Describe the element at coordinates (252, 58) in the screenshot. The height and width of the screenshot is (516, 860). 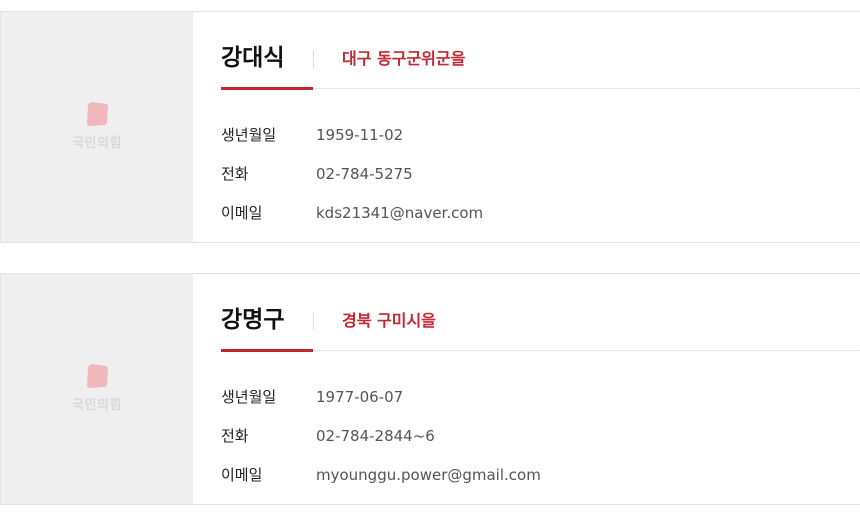
I see `member-name: 강대식` at that location.